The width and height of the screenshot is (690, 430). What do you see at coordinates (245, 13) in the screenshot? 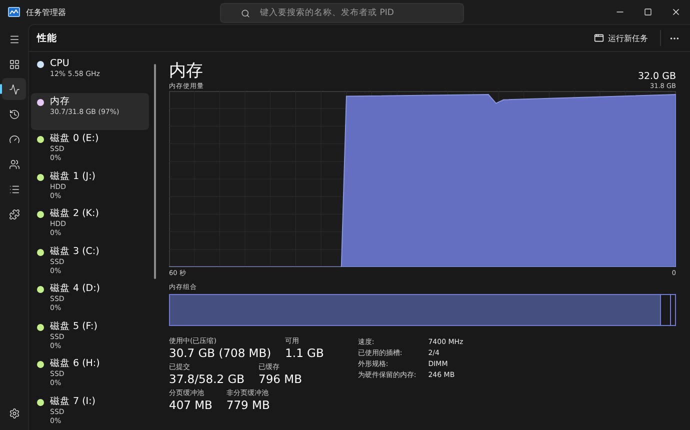
I see `search-icon` at bounding box center [245, 13].